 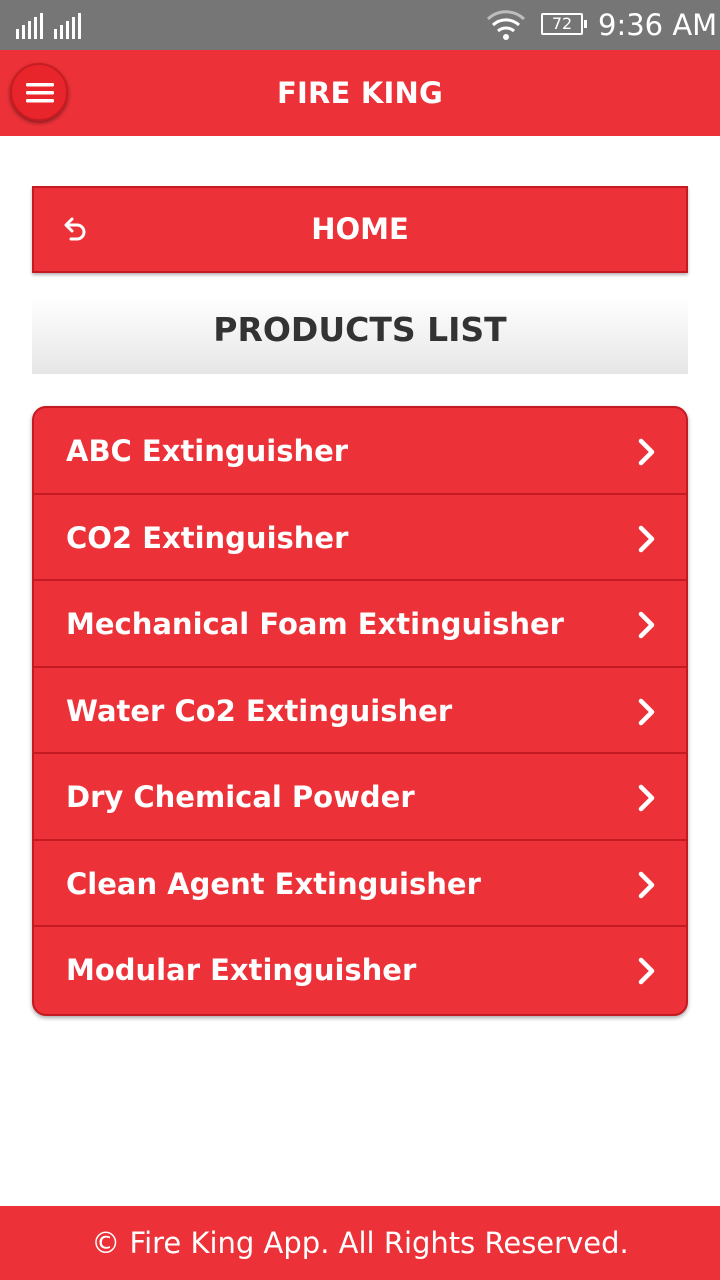 What do you see at coordinates (259, 710) in the screenshot?
I see `list-item-label: Water Co2 Extinguisher` at bounding box center [259, 710].